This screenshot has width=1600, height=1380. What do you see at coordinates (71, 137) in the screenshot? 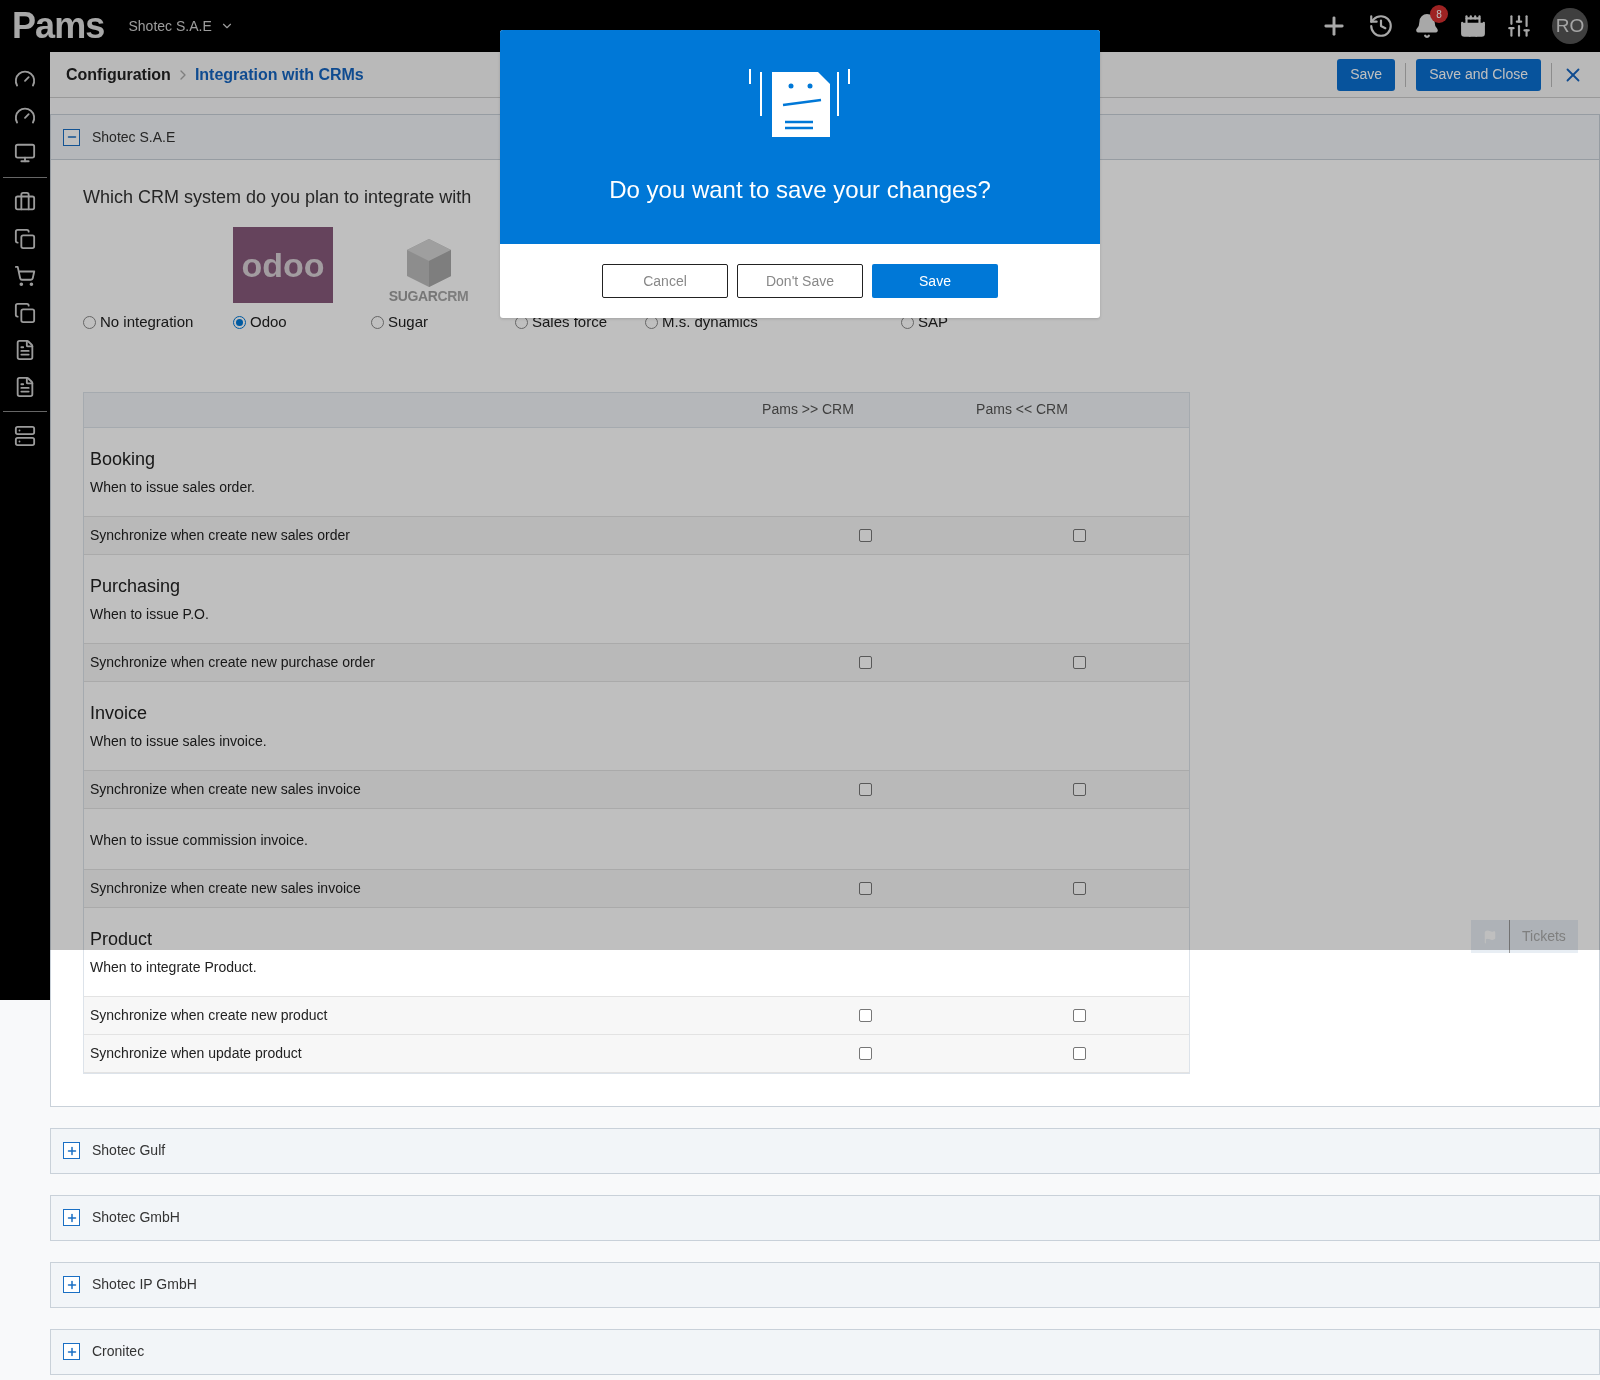
I see `collapse-icon` at bounding box center [71, 137].